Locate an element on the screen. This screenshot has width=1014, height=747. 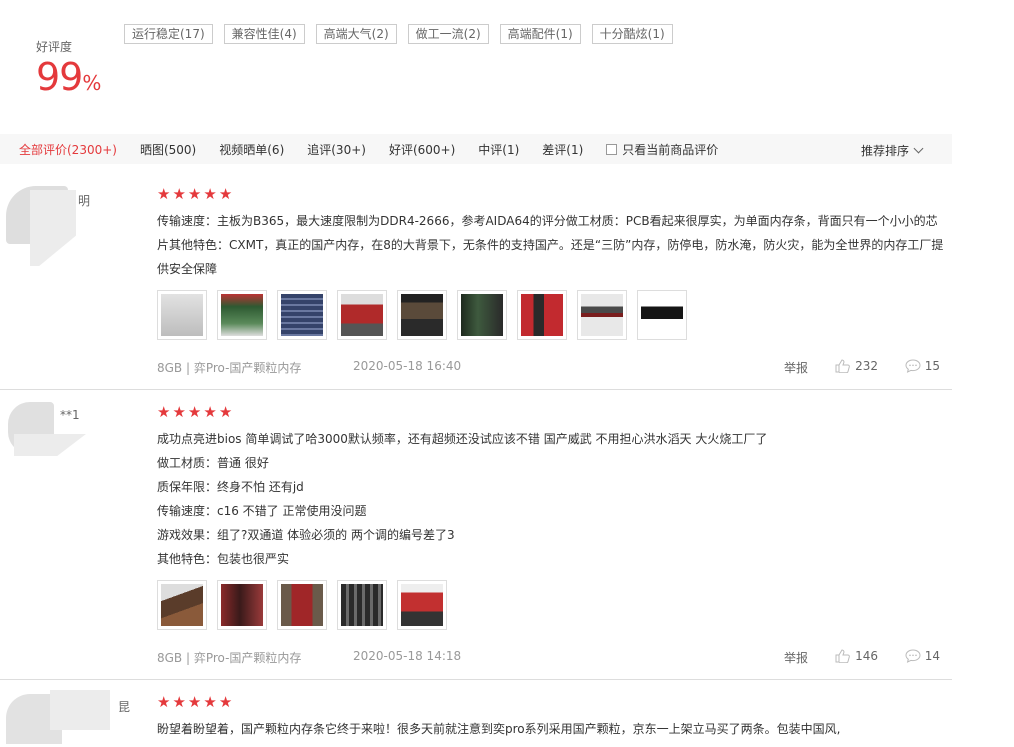
filter-positive: 好评(600+) is located at coordinates (422, 149).